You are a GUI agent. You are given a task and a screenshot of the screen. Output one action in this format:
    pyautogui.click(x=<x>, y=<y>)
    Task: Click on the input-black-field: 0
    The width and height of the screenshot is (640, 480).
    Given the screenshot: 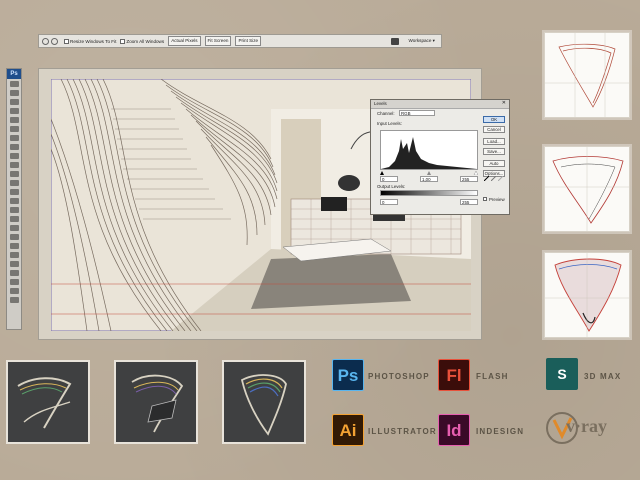 What is the action you would take?
    pyautogui.click(x=389, y=179)
    